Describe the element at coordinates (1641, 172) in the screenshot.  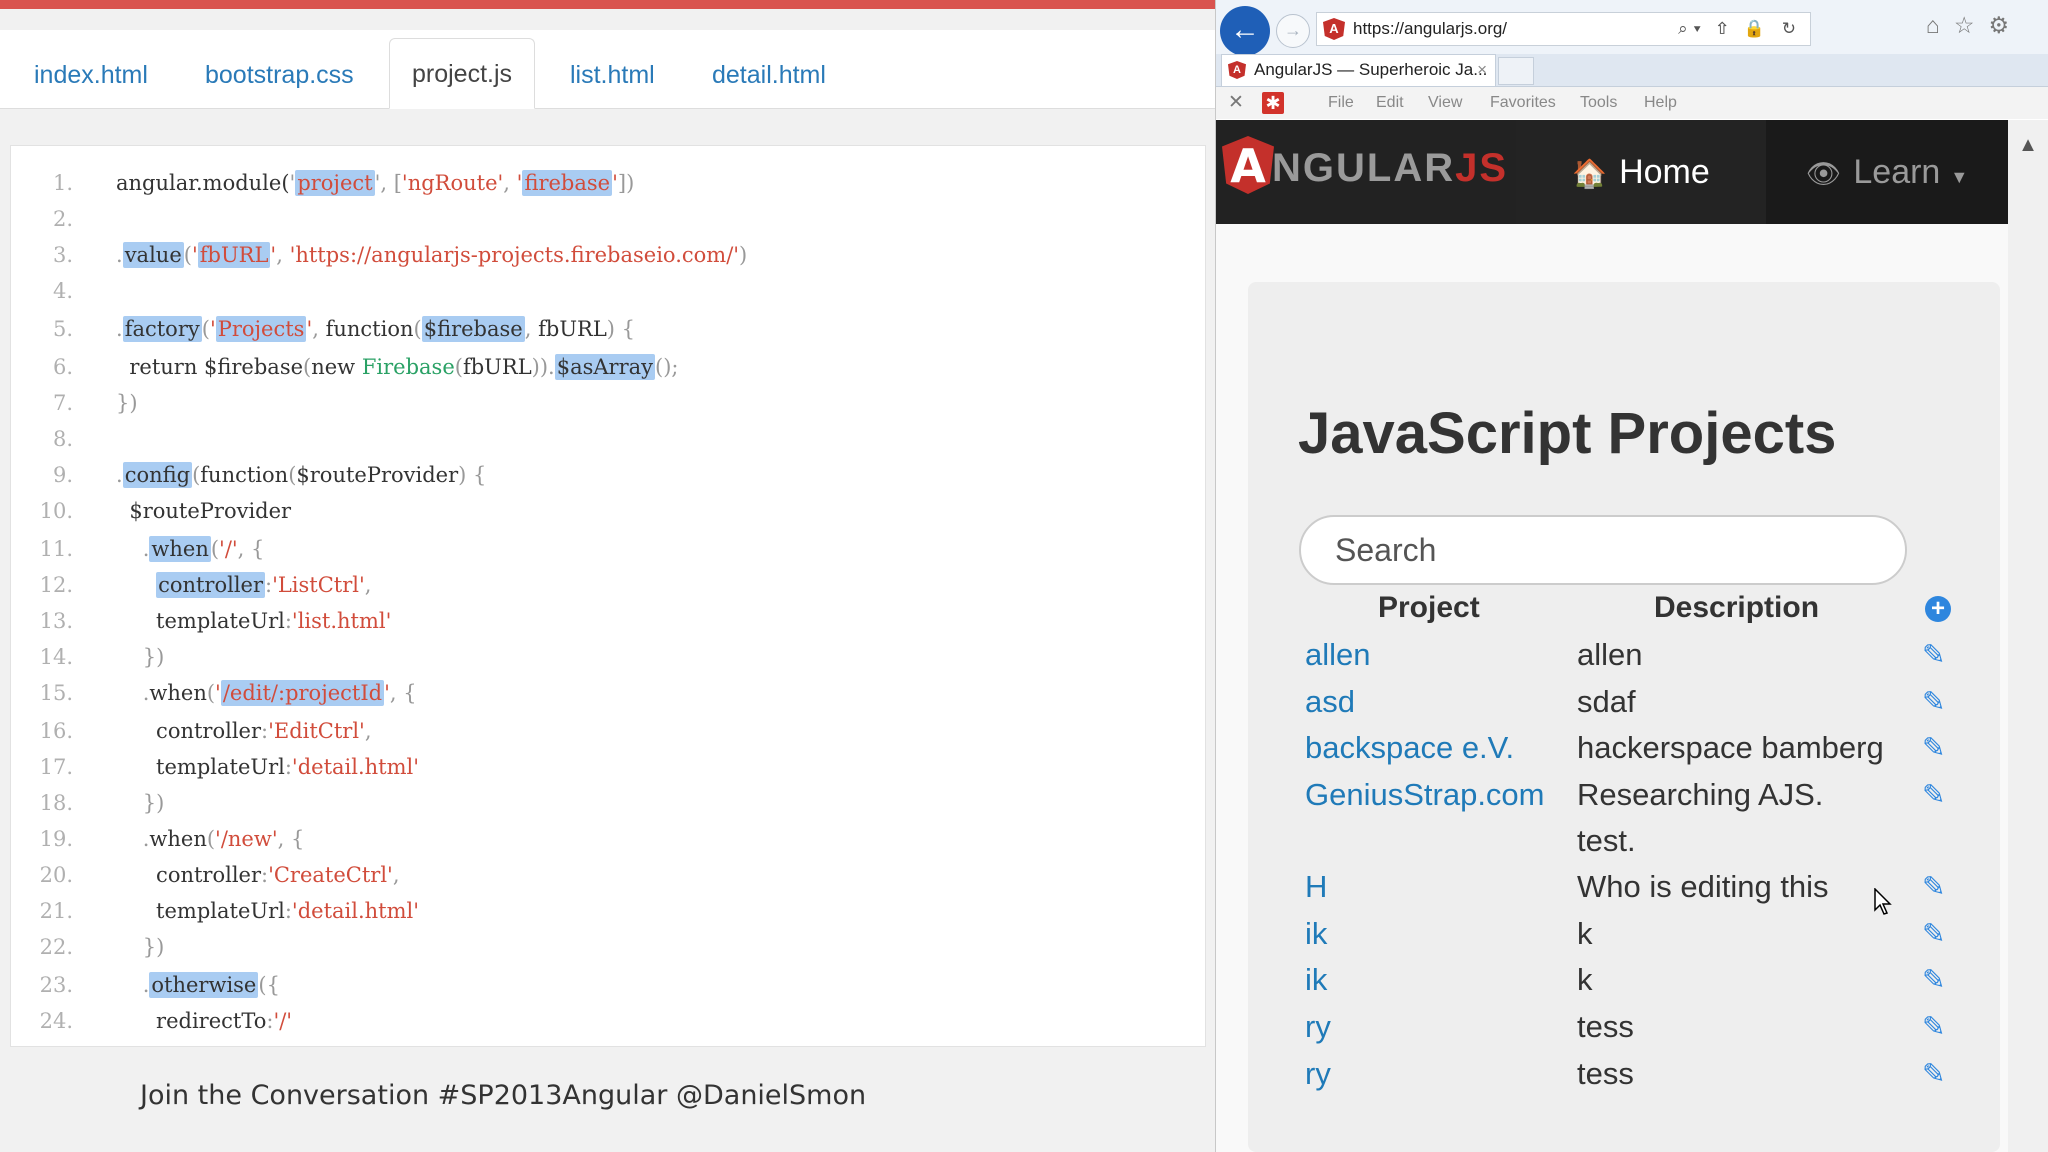
I see `nav-home: 🏠 Home` at that location.